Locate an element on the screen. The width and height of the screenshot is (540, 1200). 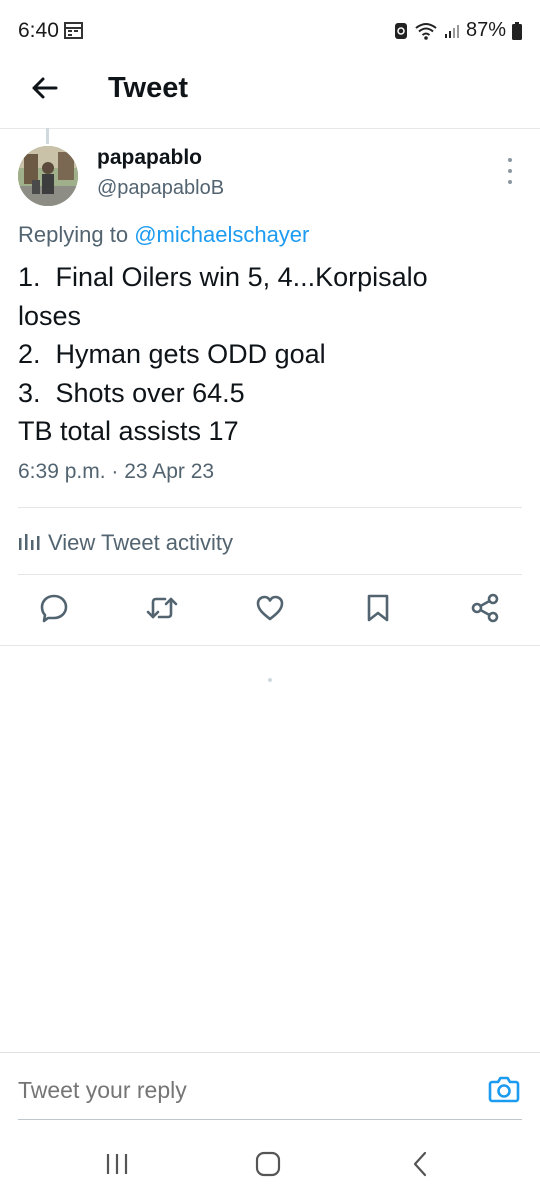
app-header: Tweet is located at coordinates (270, 95).